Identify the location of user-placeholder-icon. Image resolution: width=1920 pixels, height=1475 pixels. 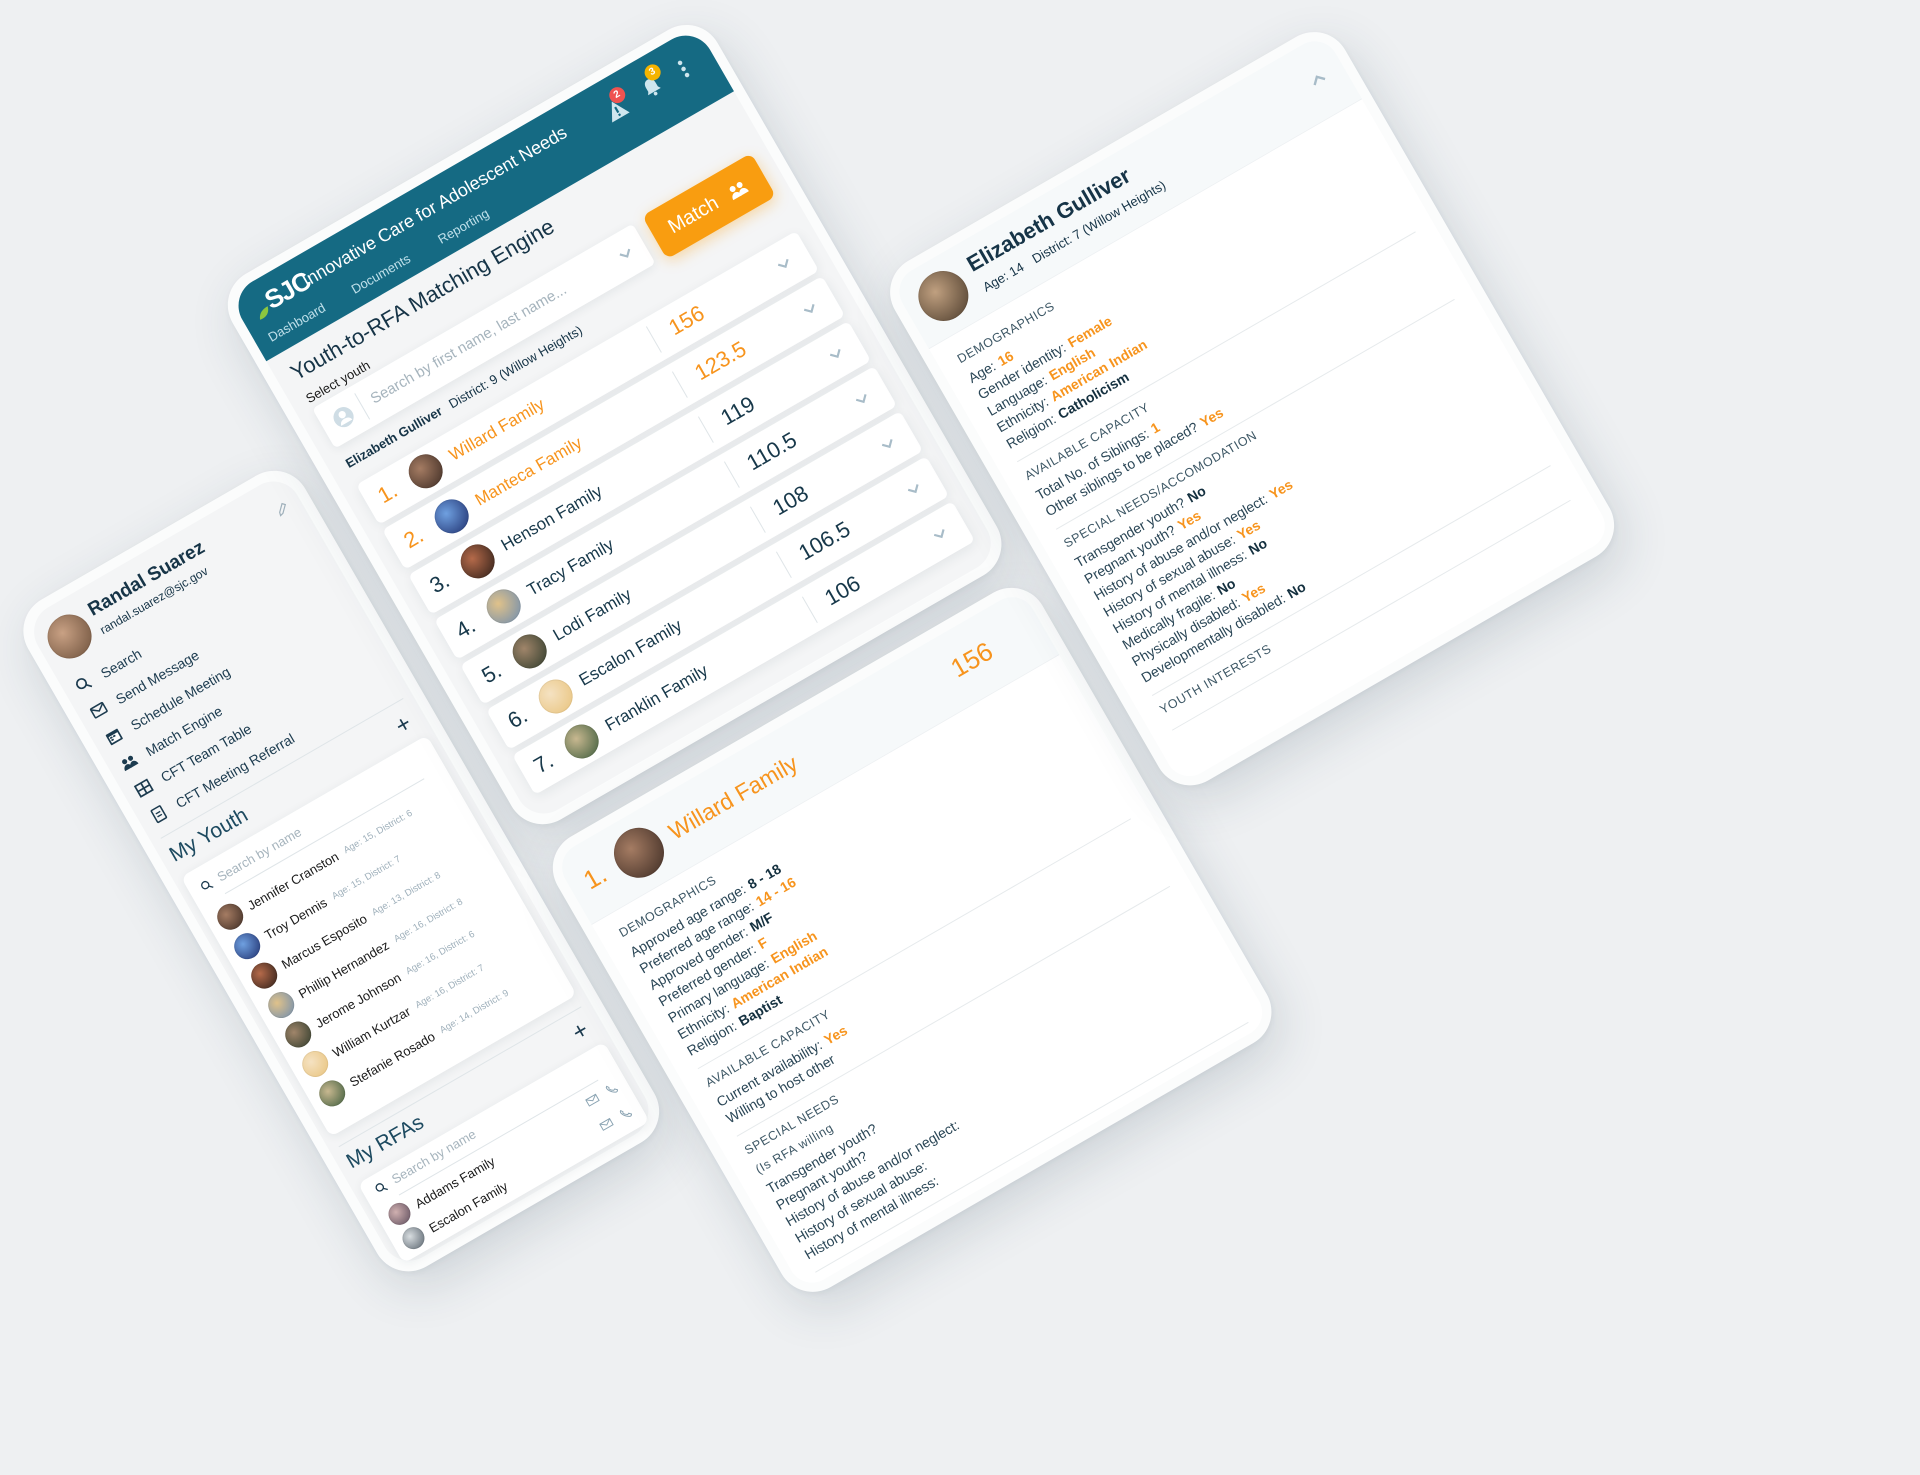
(344, 417).